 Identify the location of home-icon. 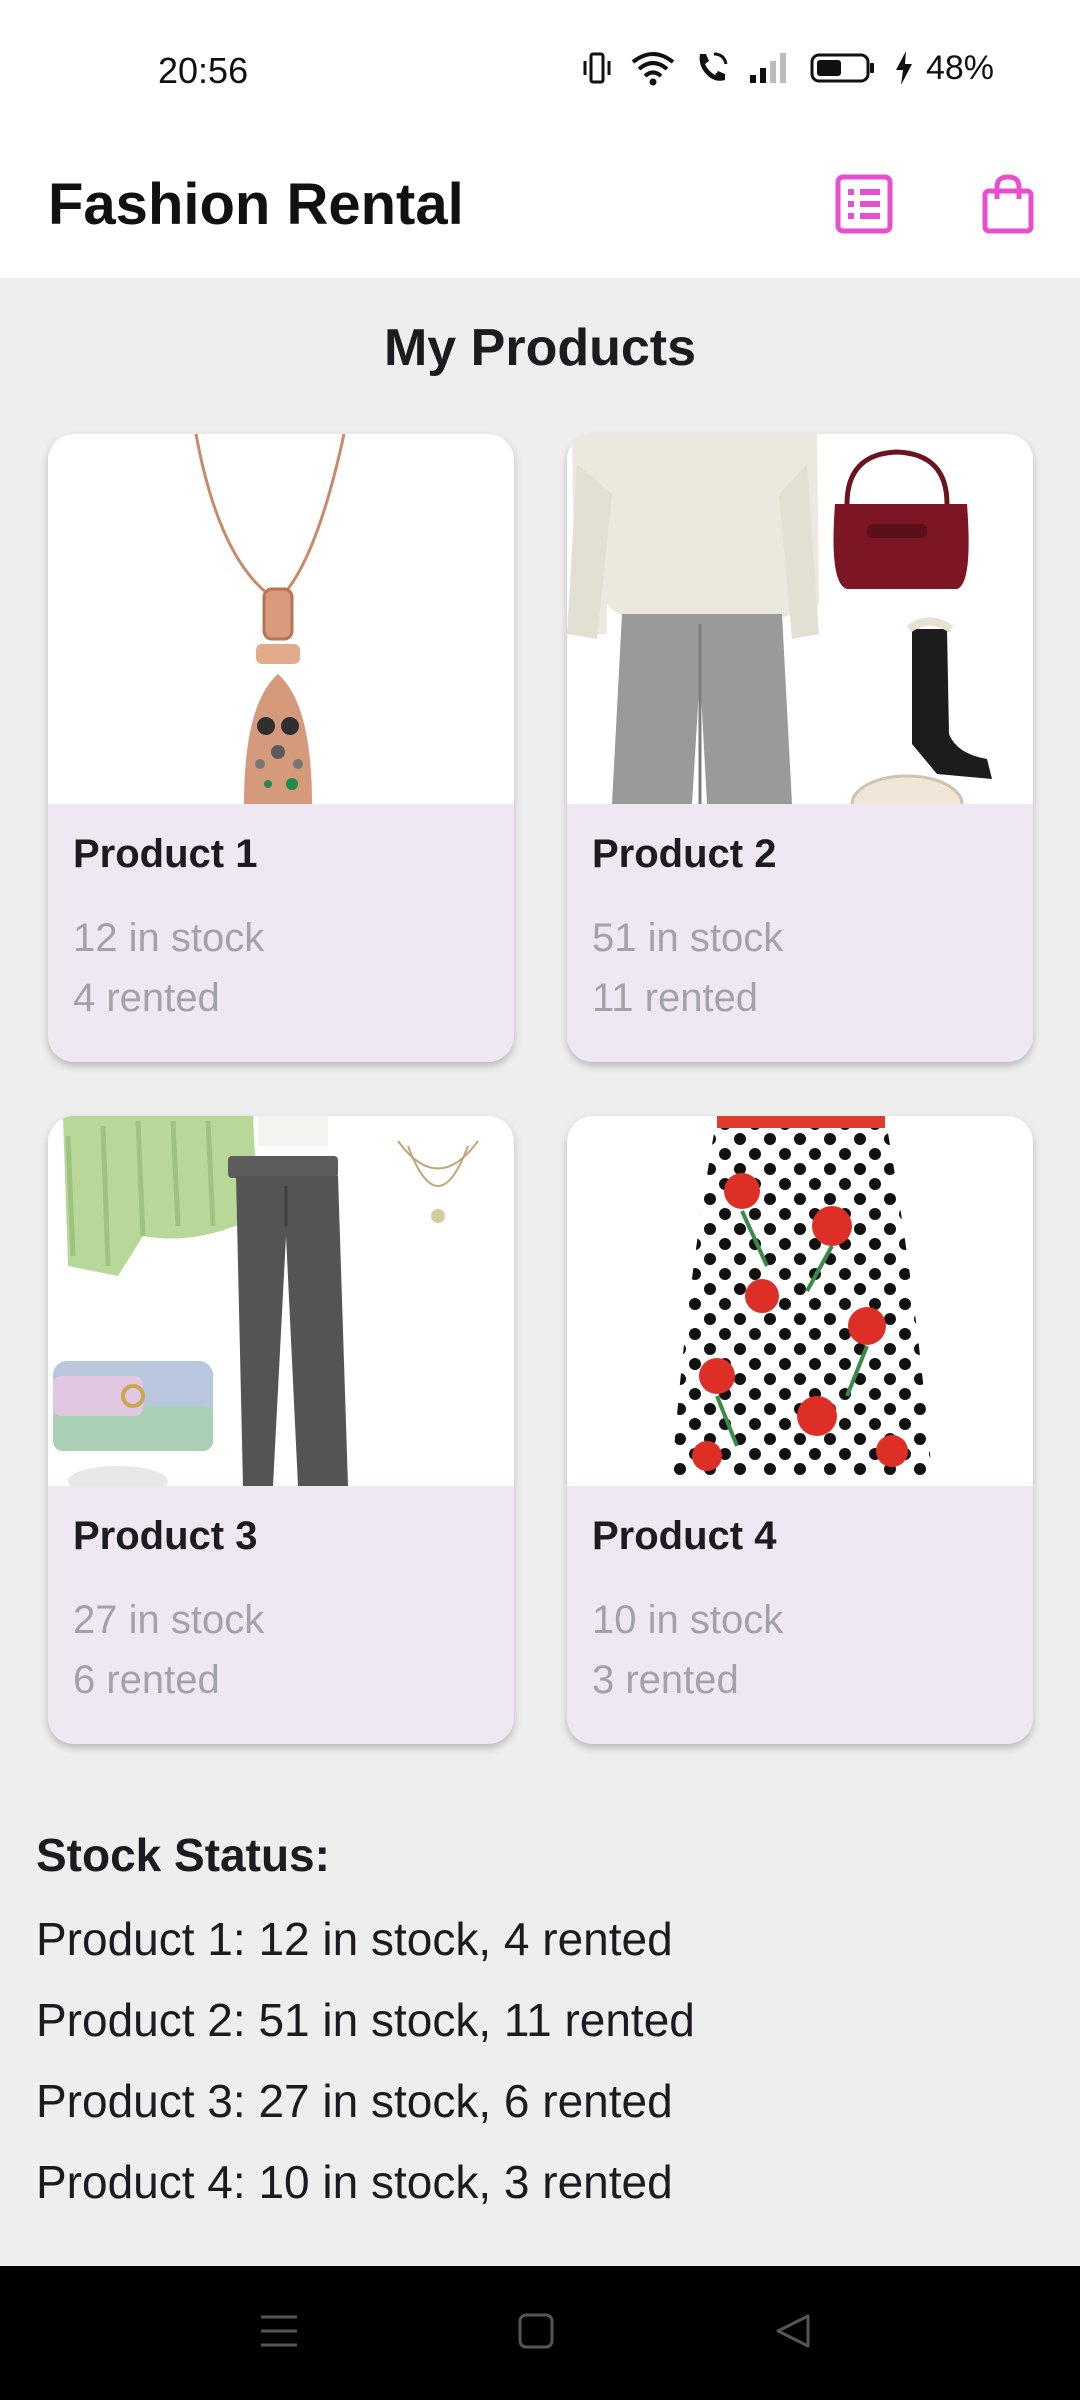
(536, 2333).